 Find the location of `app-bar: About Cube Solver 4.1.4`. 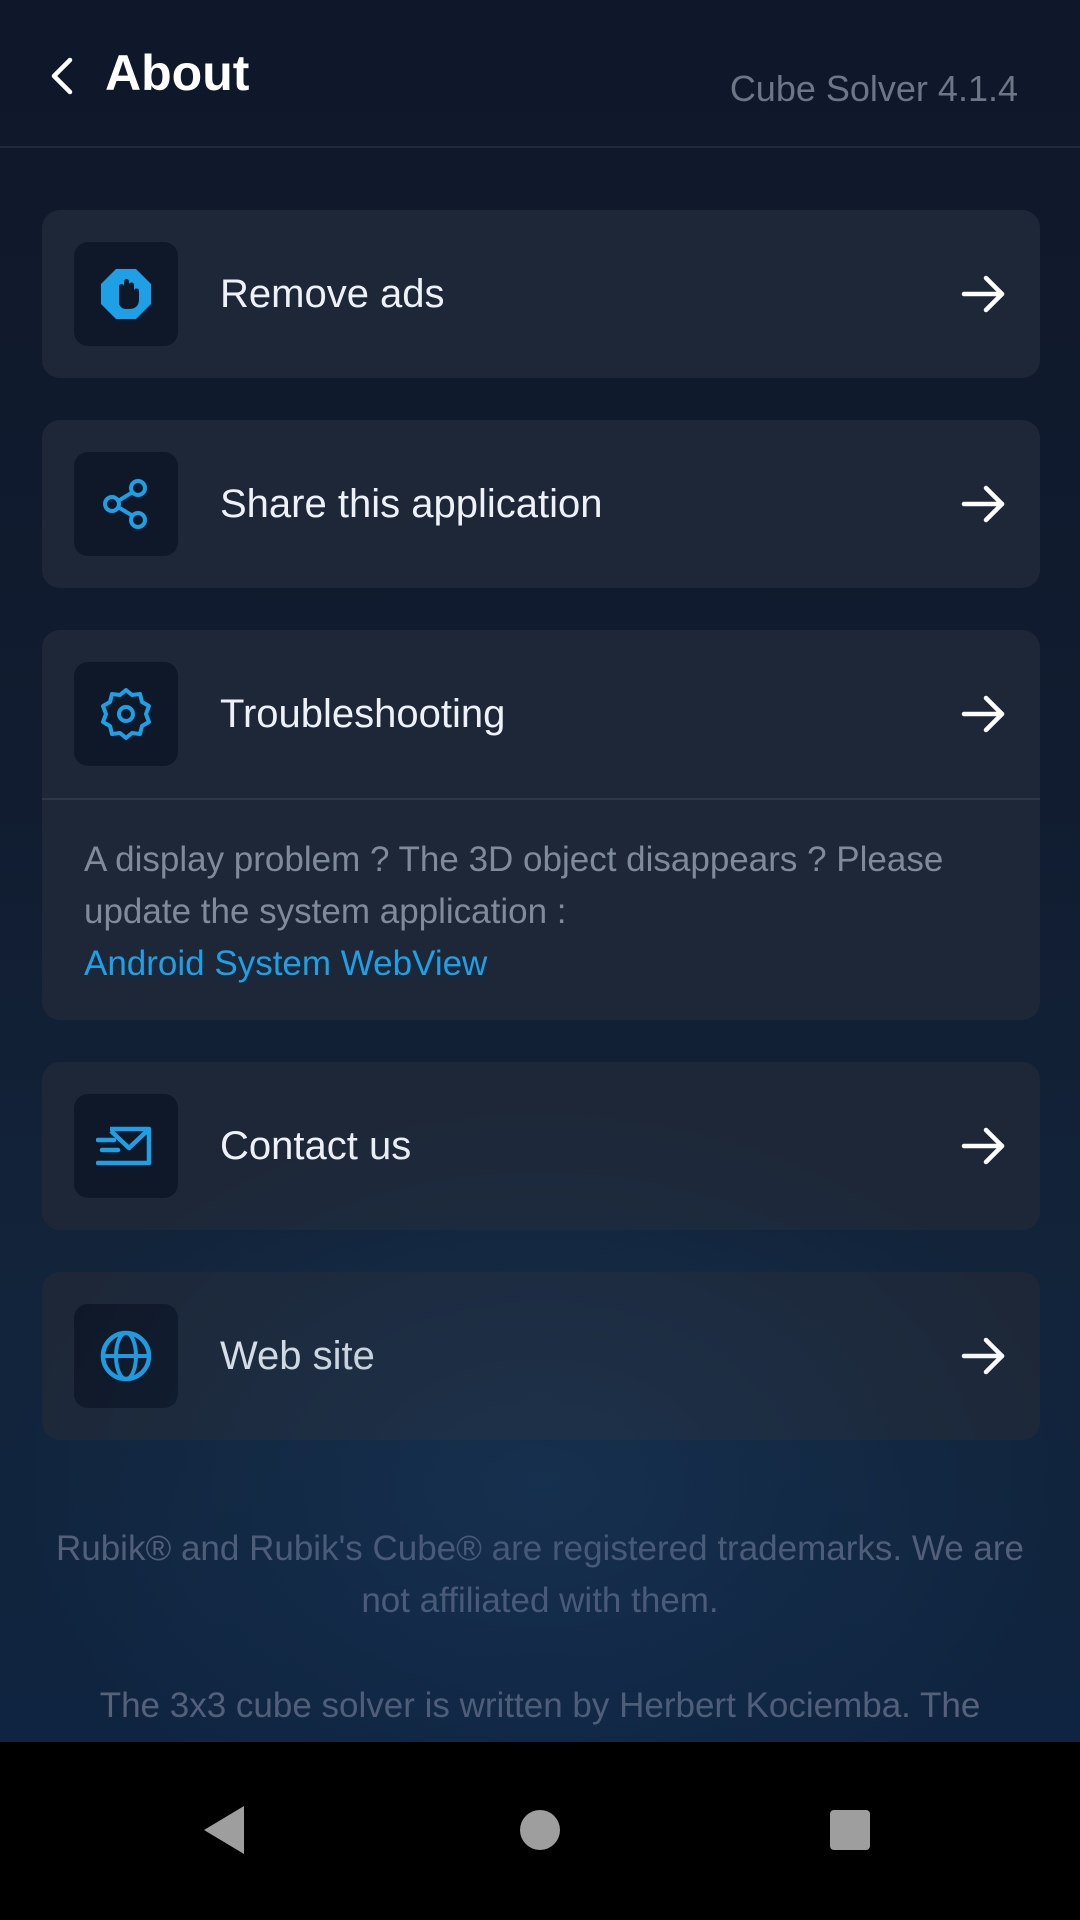

app-bar: About Cube Solver 4.1.4 is located at coordinates (540, 74).